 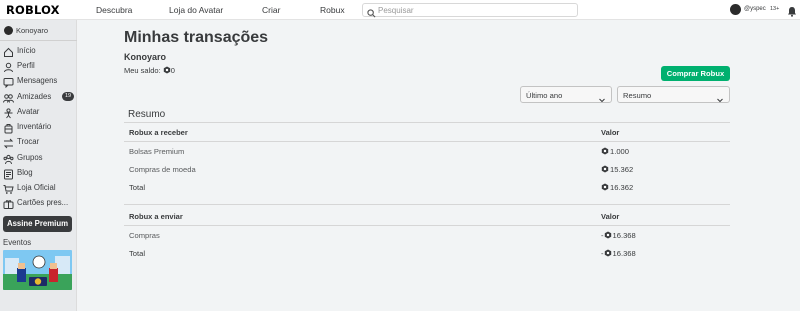 What do you see at coordinates (8, 82) in the screenshot?
I see `messages-icon` at bounding box center [8, 82].